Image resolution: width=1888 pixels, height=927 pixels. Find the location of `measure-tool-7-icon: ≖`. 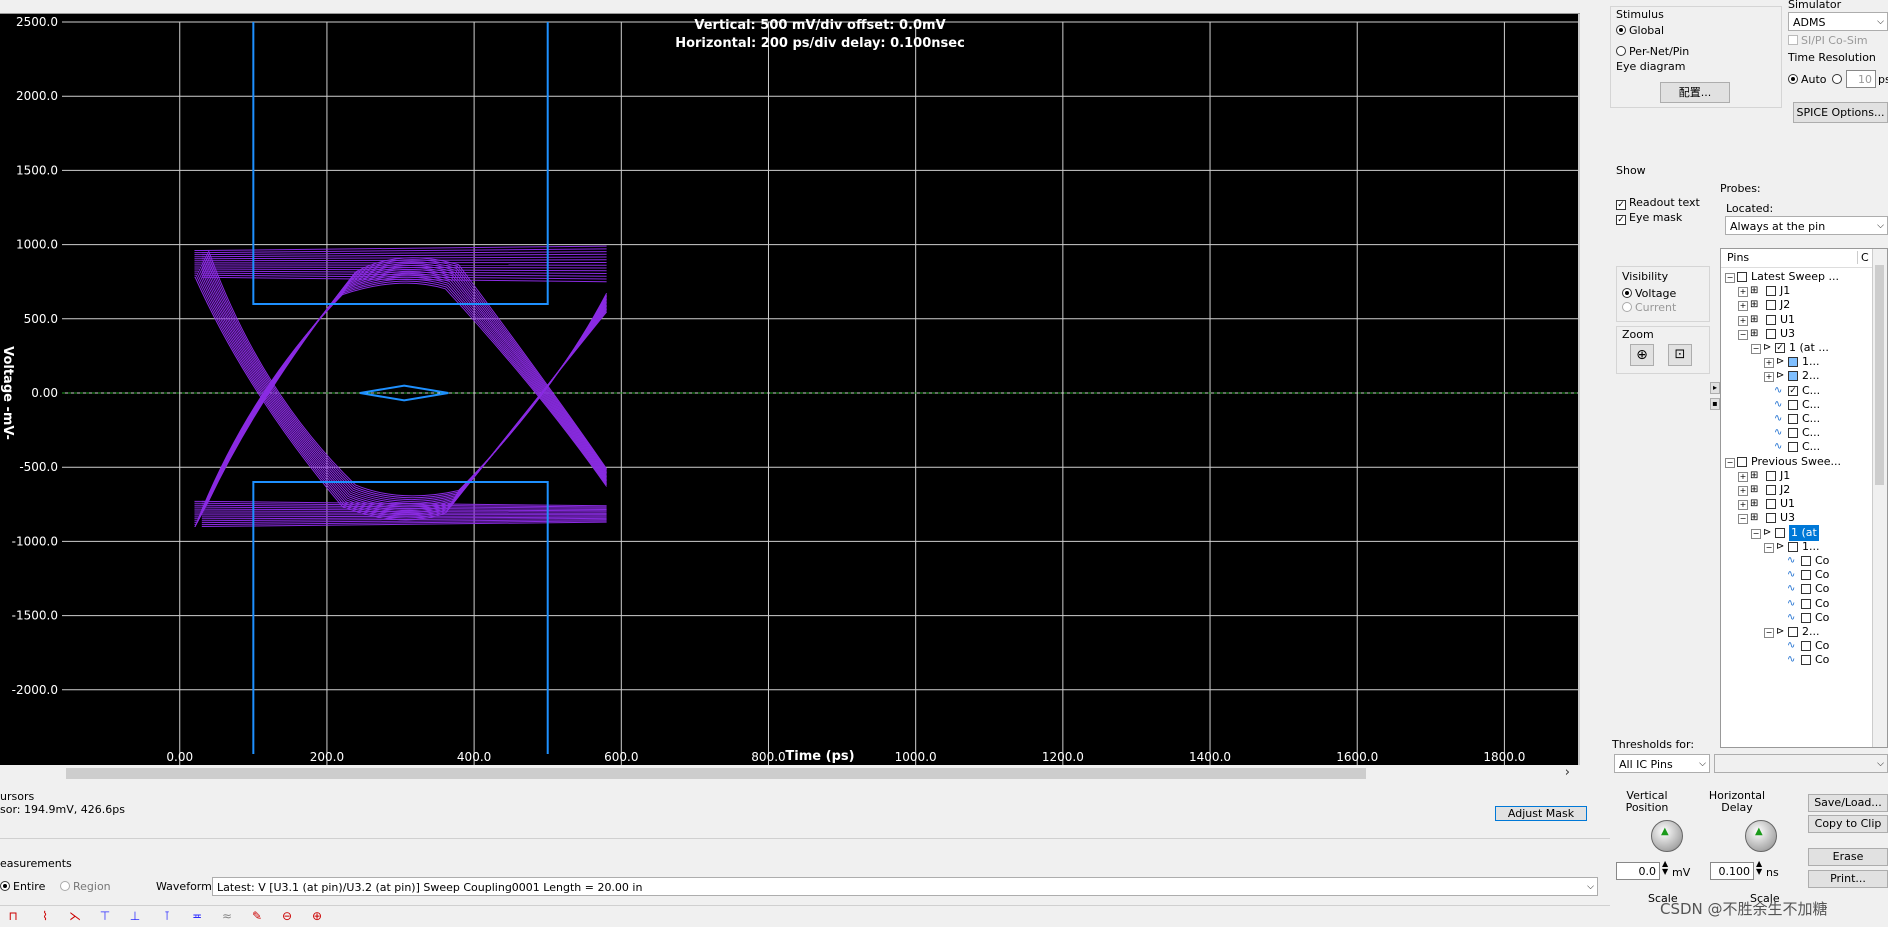

measure-tool-7-icon: ≖ is located at coordinates (197, 916).